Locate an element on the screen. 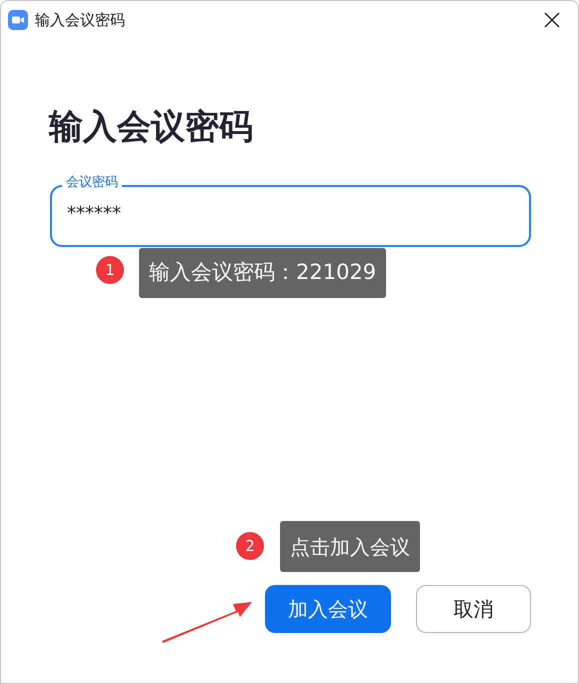  join-button: 加入会议 is located at coordinates (328, 609).